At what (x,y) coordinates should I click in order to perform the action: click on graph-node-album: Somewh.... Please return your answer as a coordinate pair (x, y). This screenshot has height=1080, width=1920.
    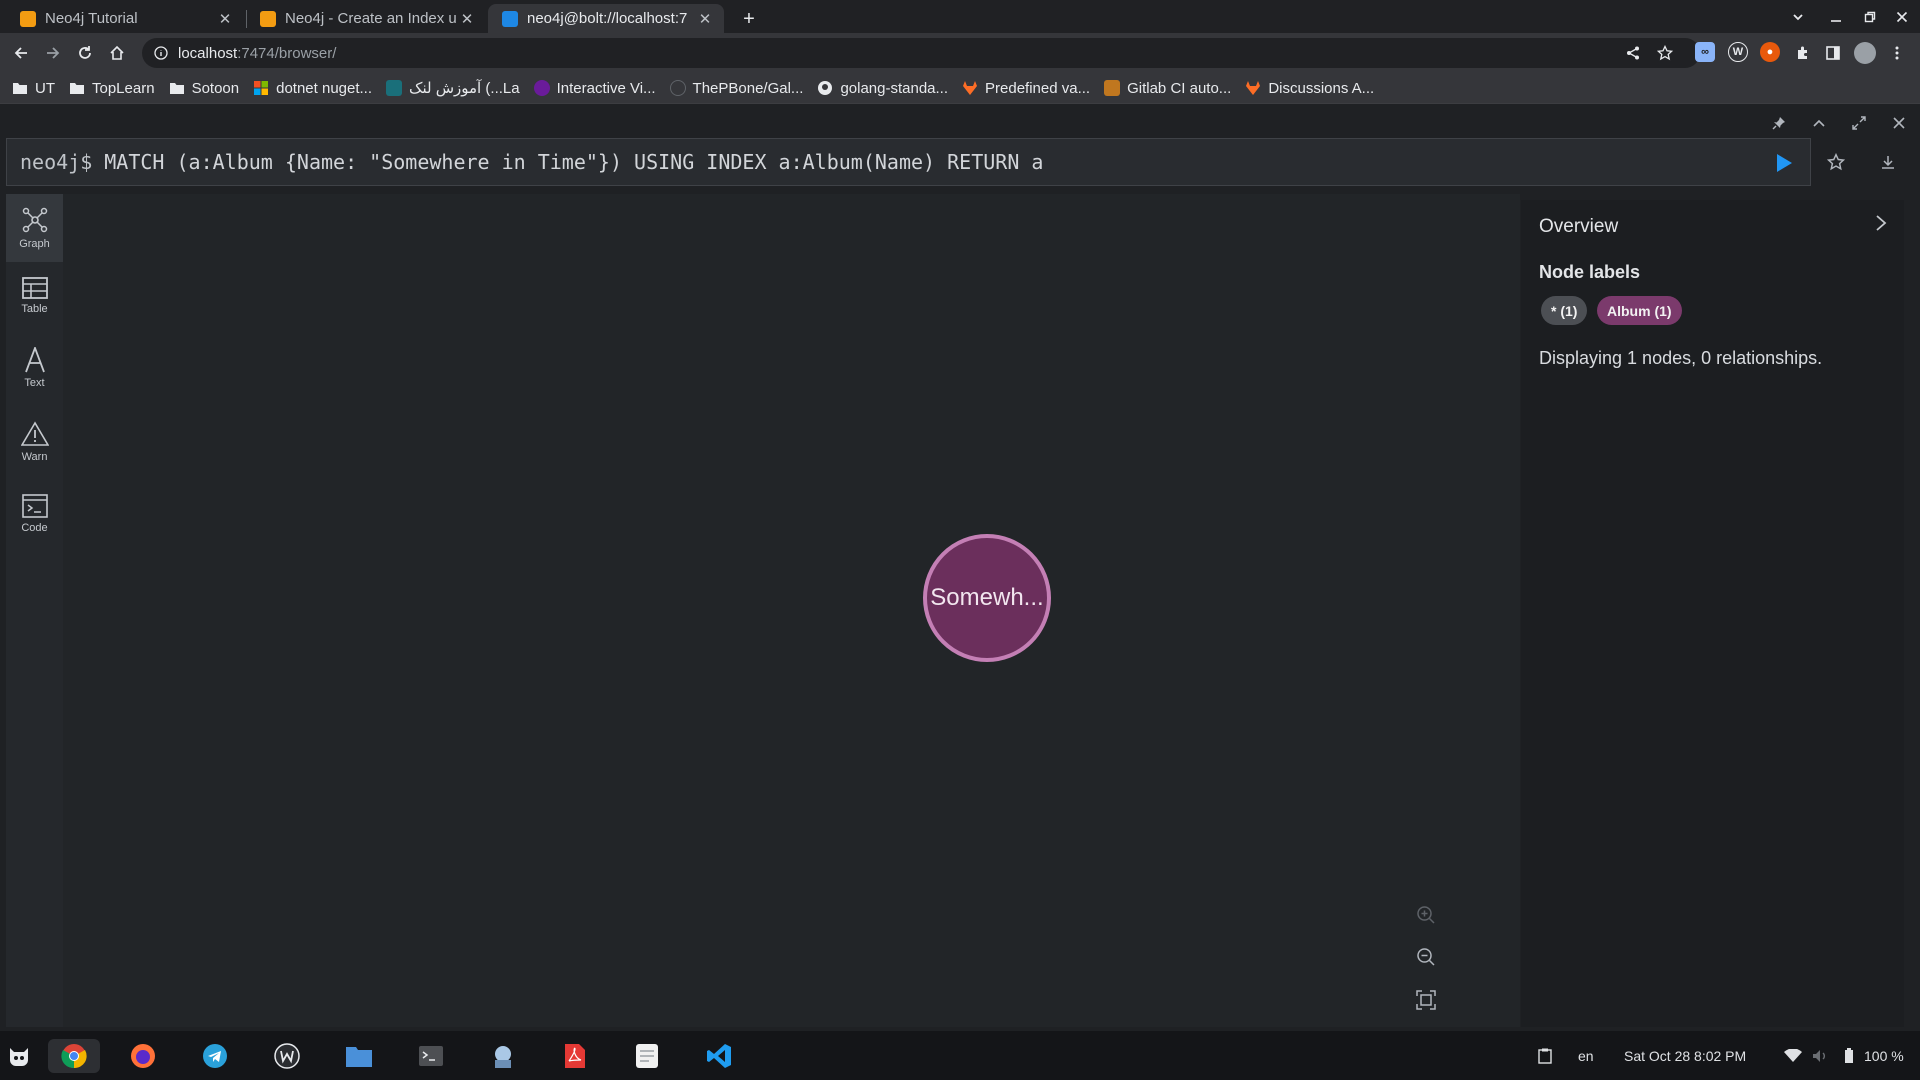
    Looking at the image, I should click on (987, 598).